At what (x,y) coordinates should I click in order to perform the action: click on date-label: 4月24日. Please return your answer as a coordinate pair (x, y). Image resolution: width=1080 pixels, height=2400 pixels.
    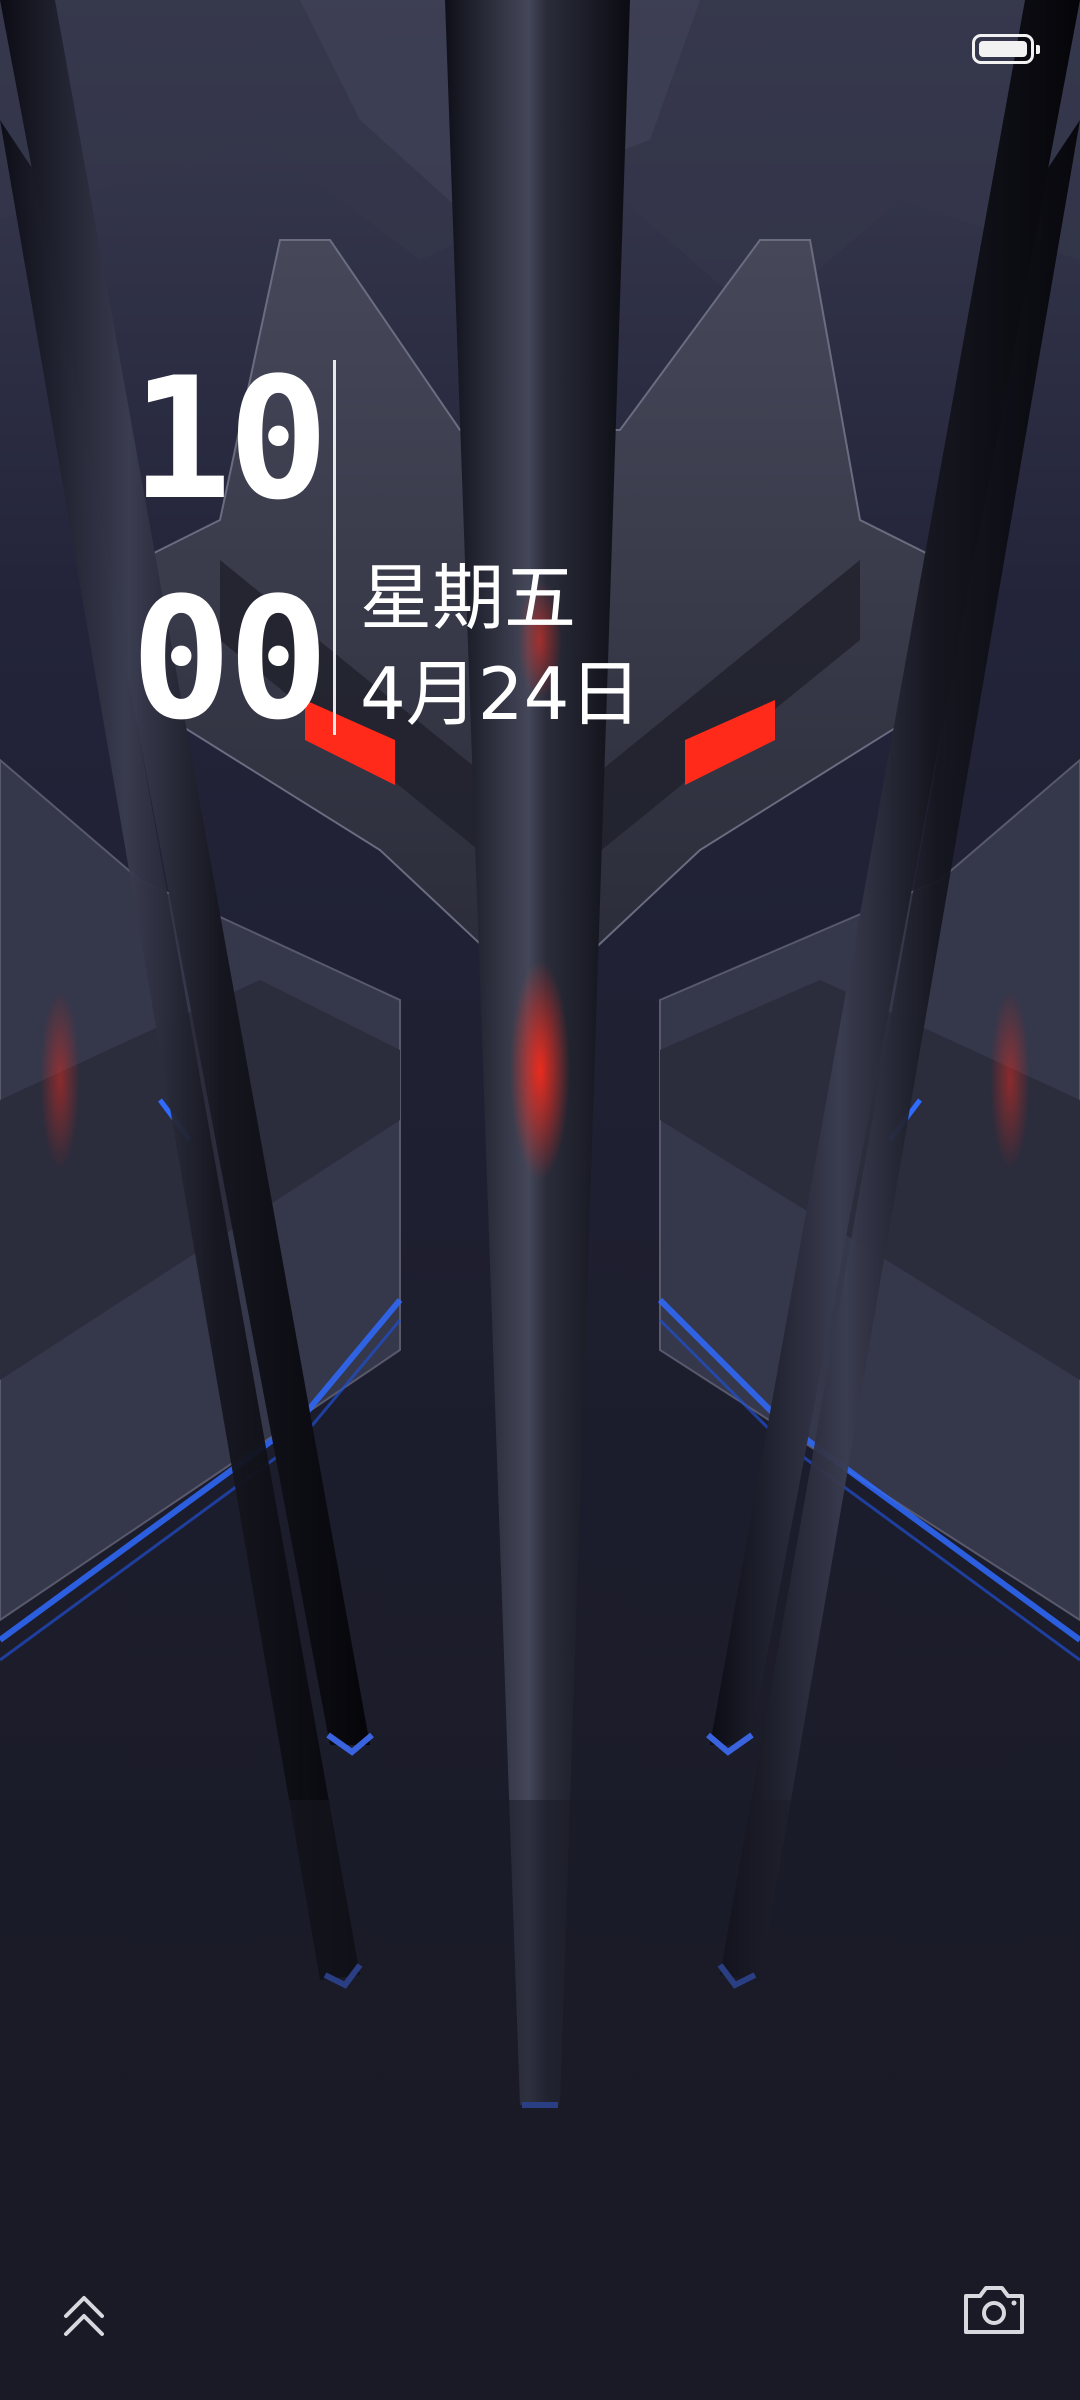
    Looking at the image, I should click on (501, 694).